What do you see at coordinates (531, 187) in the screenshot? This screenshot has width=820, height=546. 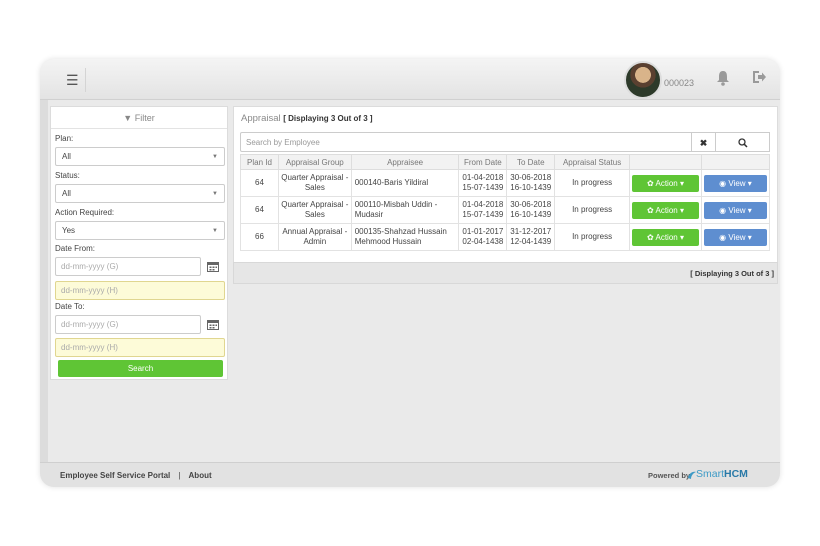 I see `to-date-h: 16-10-1439` at bounding box center [531, 187].